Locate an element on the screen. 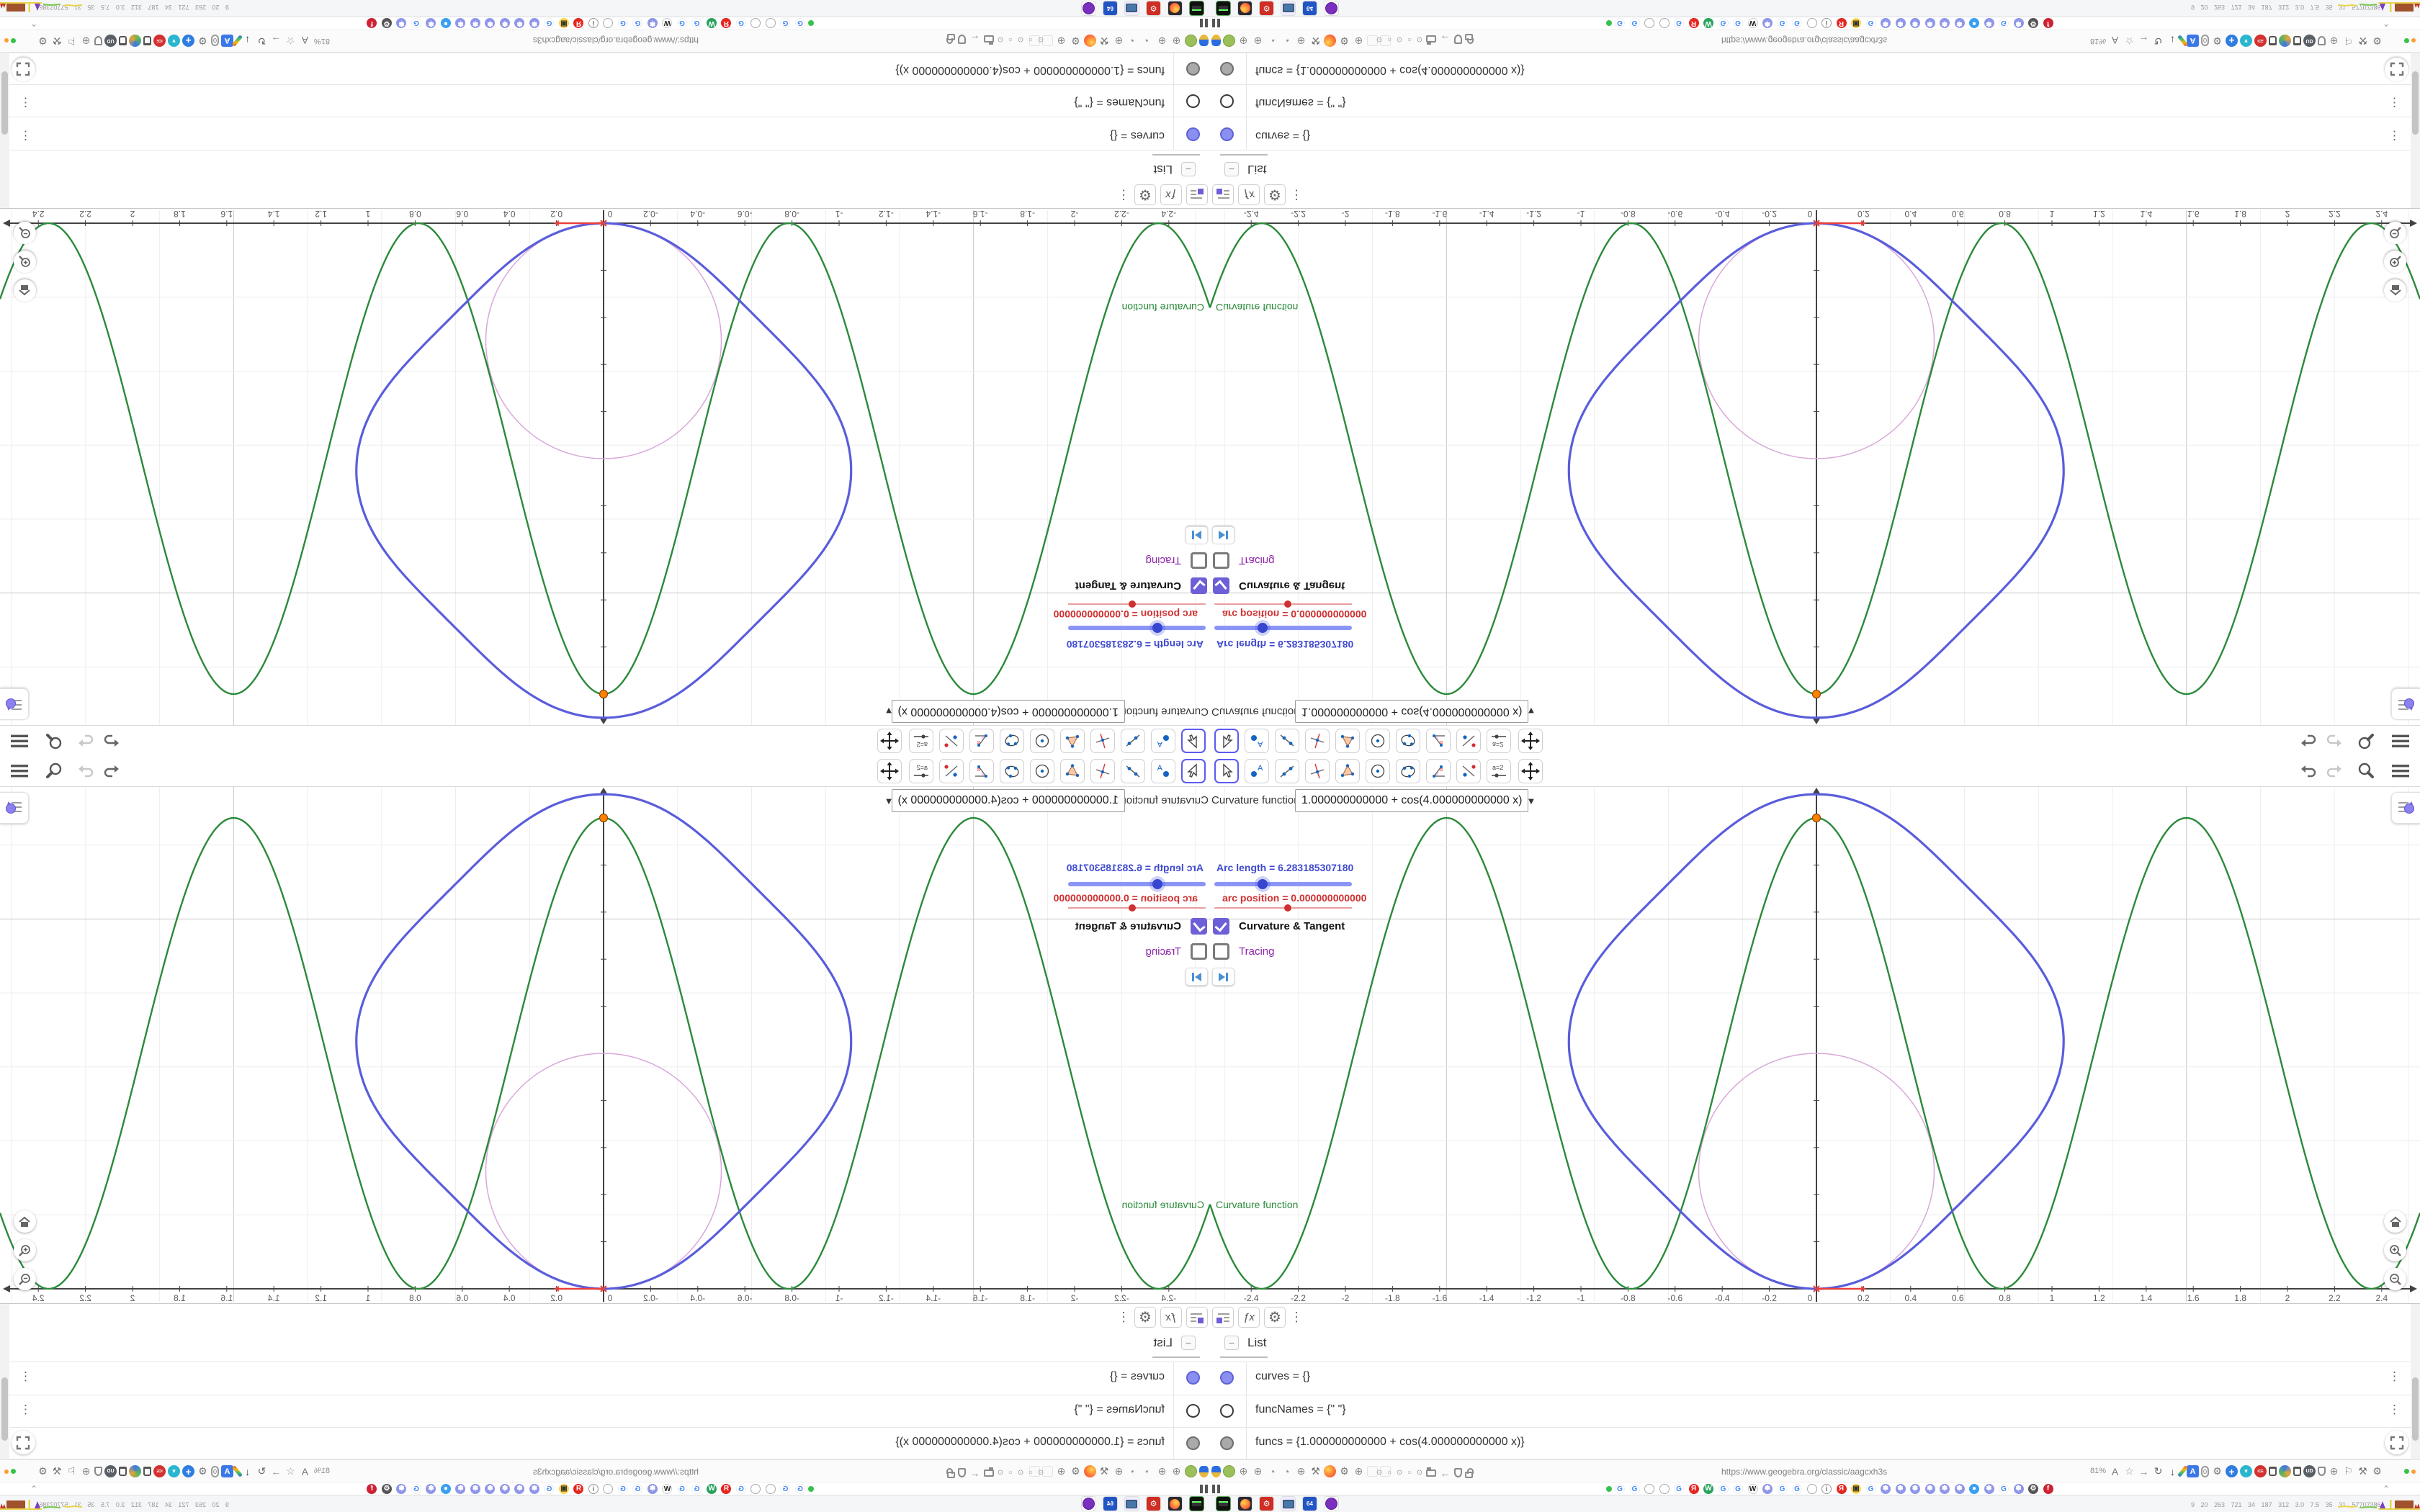  ext-arrowright-icon: → is located at coordinates (276, 41).